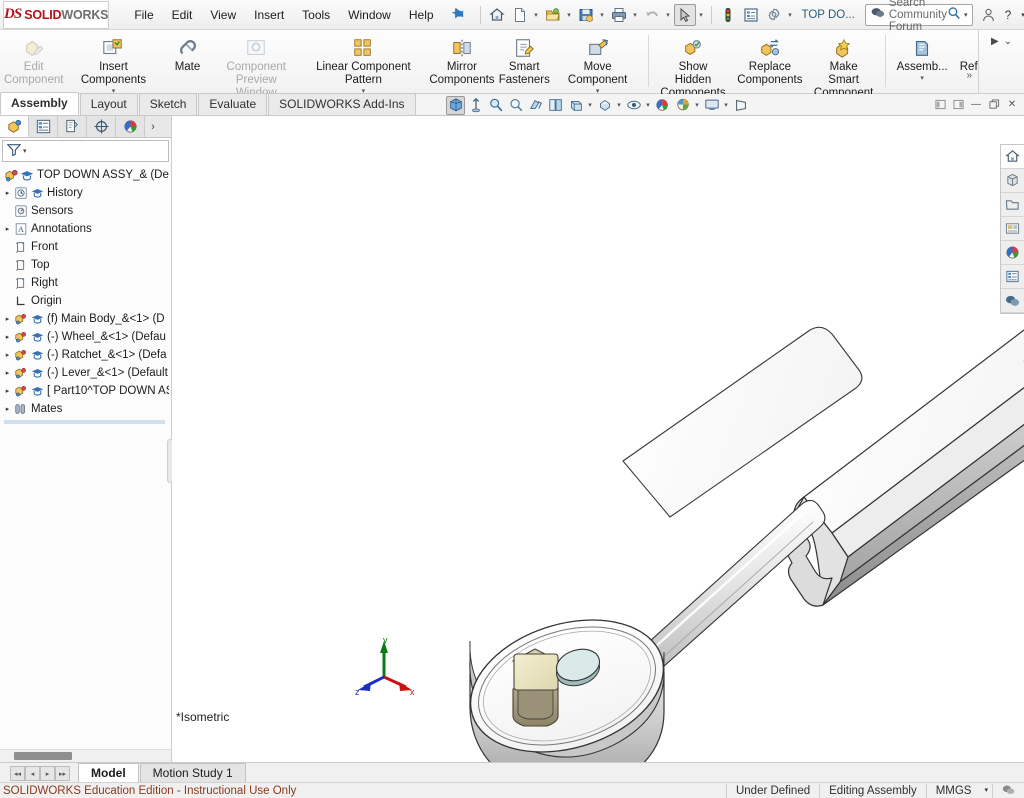 This screenshot has height=798, width=1024. Describe the element at coordinates (153, 126) in the screenshot. I see `feature-manager-tabs-more-icon: ›` at that location.